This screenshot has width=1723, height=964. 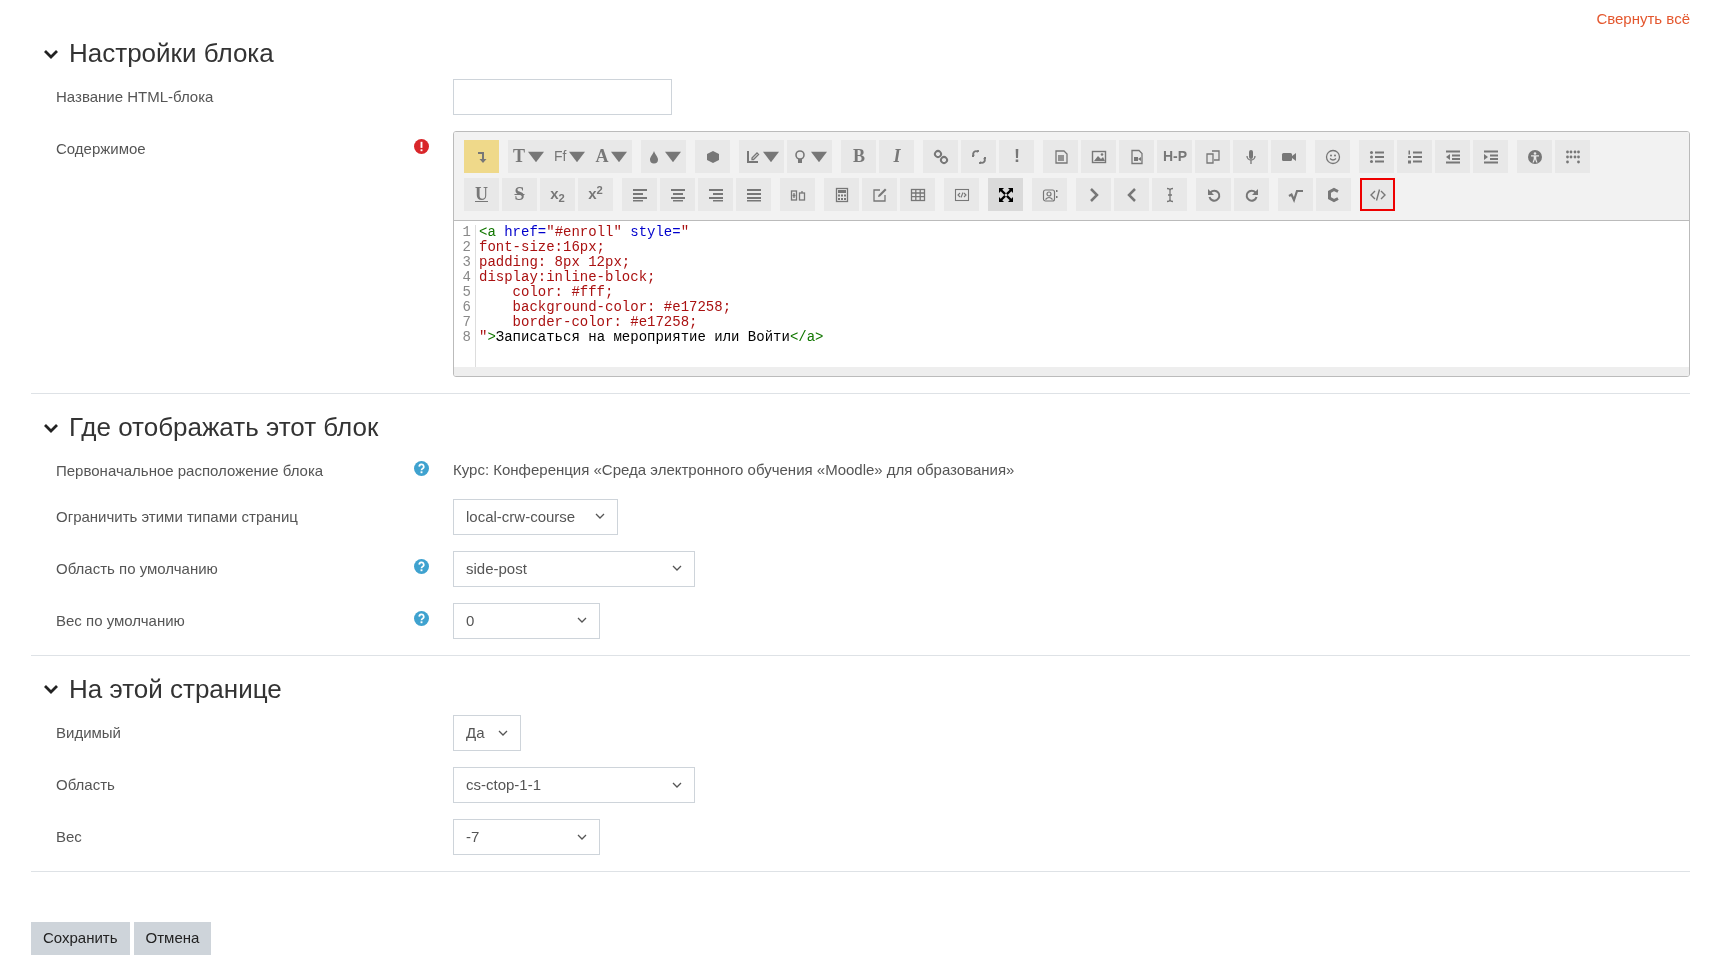 What do you see at coordinates (859, 157) in the screenshot?
I see `text-format-button: B` at bounding box center [859, 157].